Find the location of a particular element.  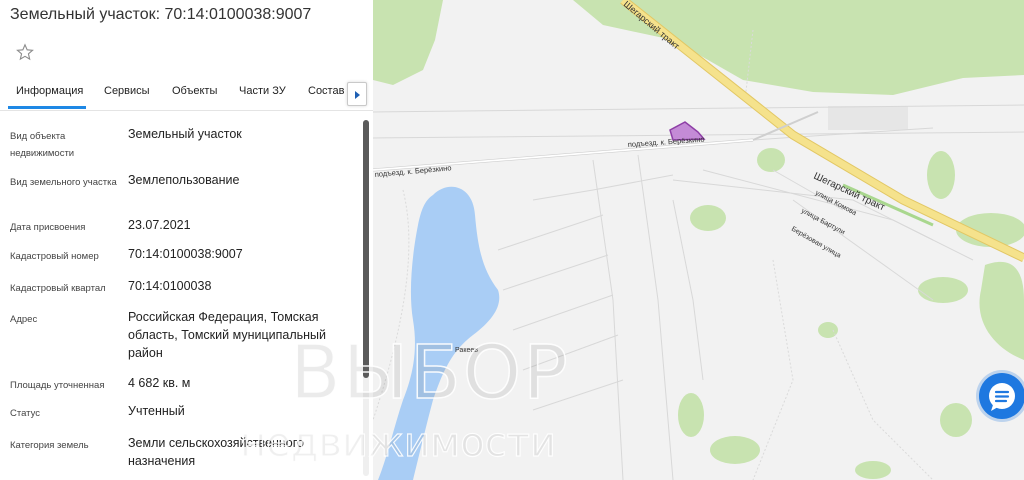

chevron-right-icon is located at coordinates (357, 95).